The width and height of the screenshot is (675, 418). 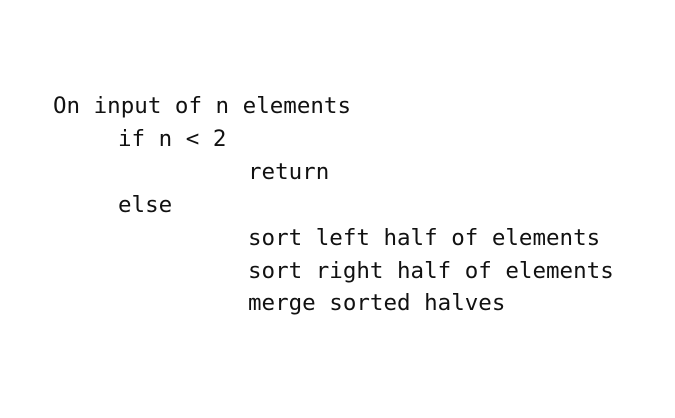 I want to click on code-line-return: return, so click(x=289, y=172).